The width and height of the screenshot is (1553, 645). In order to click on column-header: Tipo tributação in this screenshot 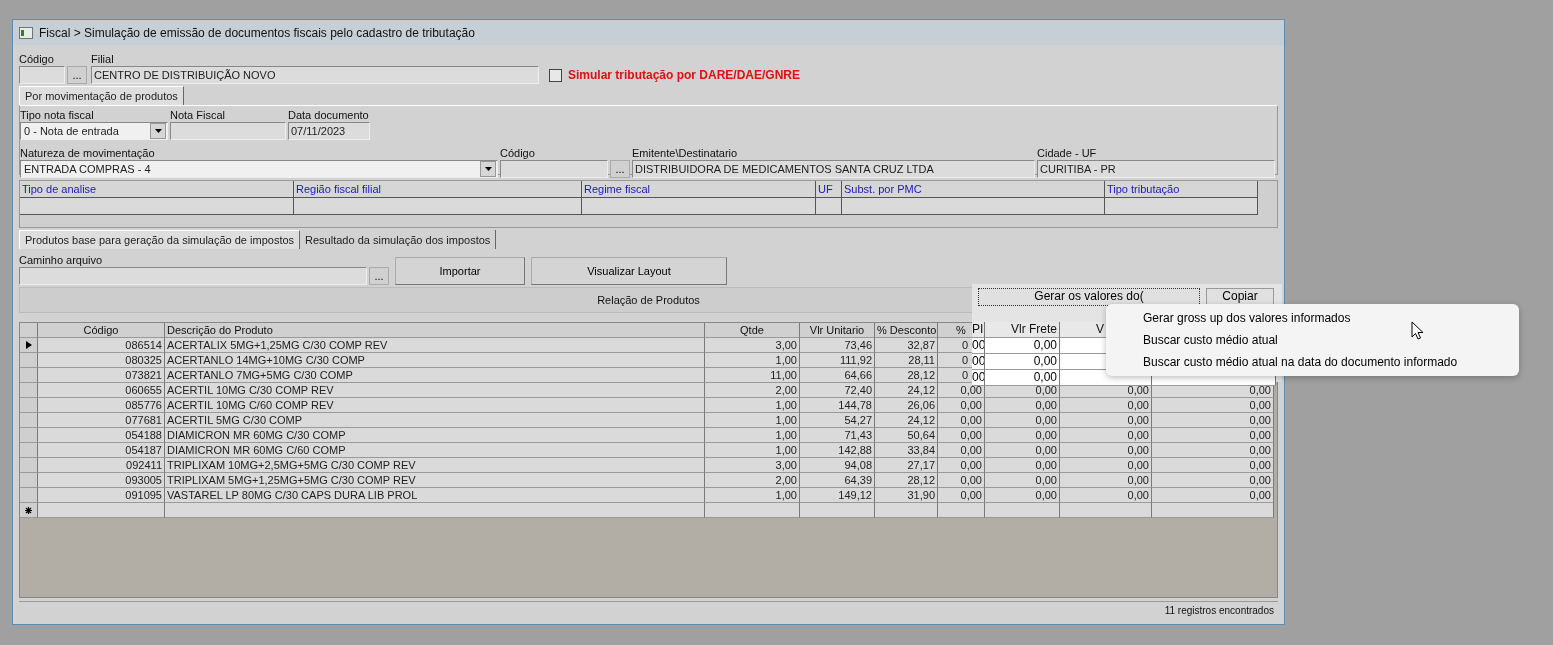, I will do `click(1181, 189)`.